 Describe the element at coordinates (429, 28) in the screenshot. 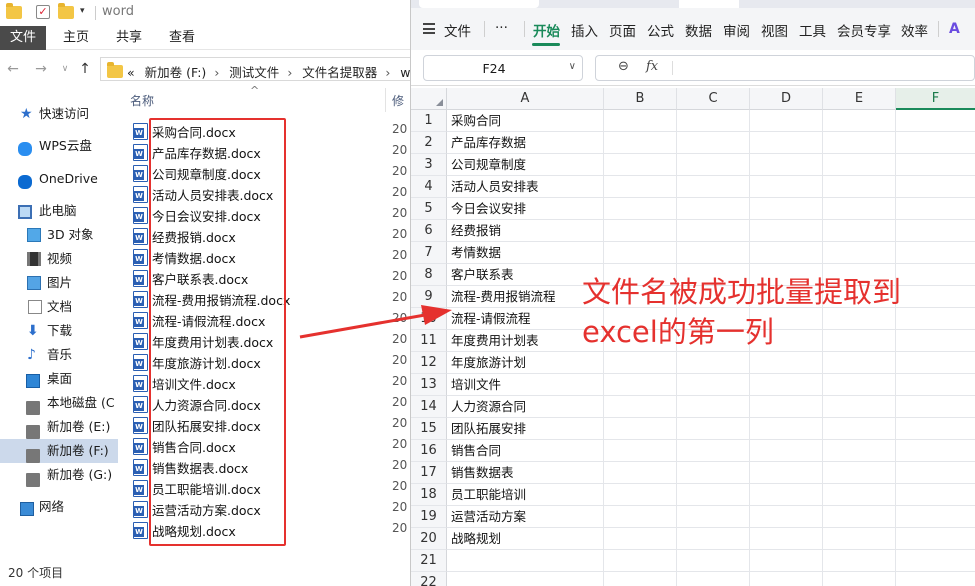

I see `hamburger-menu-icon` at that location.